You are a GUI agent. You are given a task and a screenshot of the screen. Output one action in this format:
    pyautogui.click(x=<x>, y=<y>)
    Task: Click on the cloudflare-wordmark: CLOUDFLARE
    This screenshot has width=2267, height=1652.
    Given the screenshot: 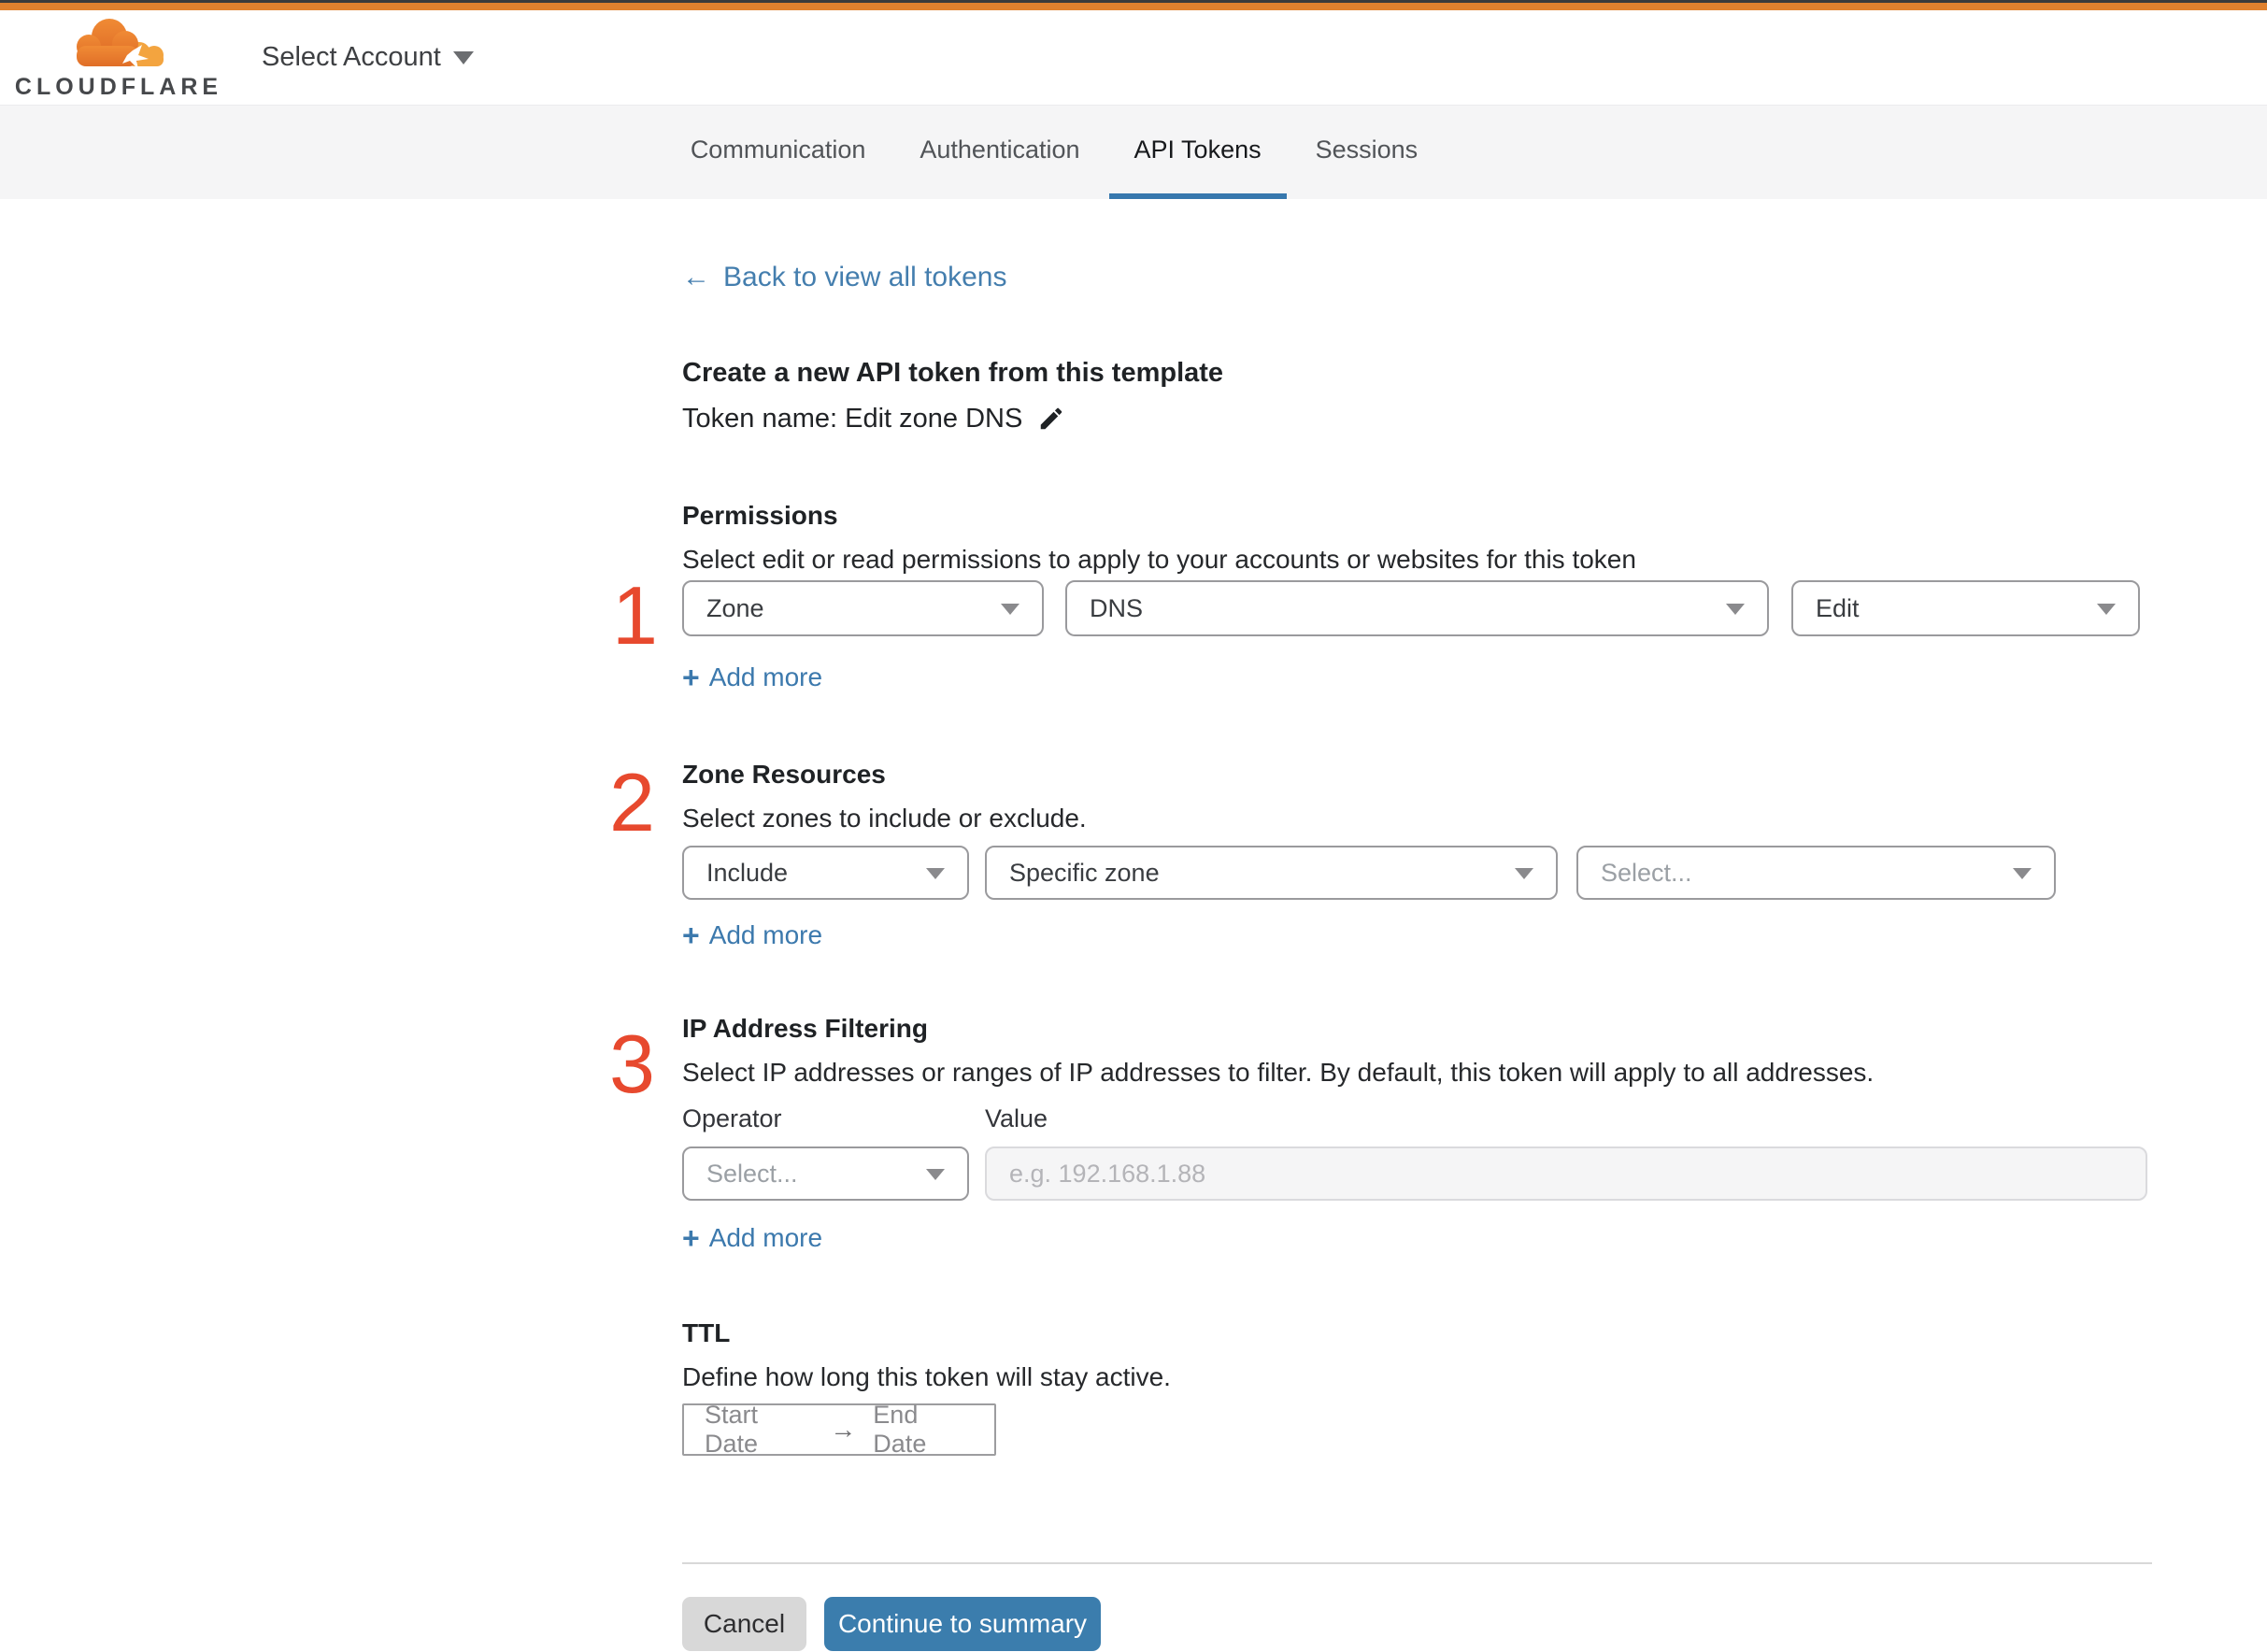 What is the action you would take?
    pyautogui.click(x=119, y=86)
    